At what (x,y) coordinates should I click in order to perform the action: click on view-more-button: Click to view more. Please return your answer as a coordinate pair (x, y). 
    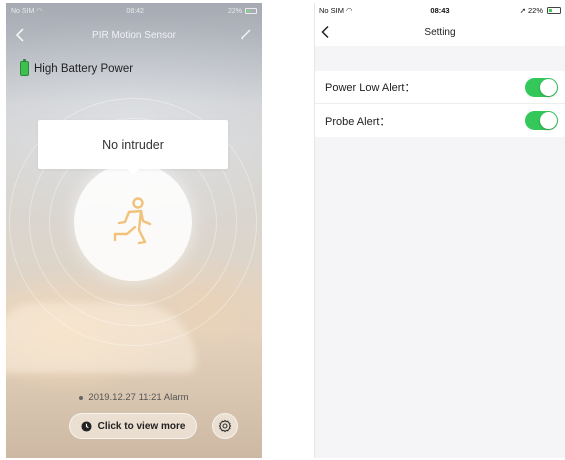
    Looking at the image, I should click on (133, 426).